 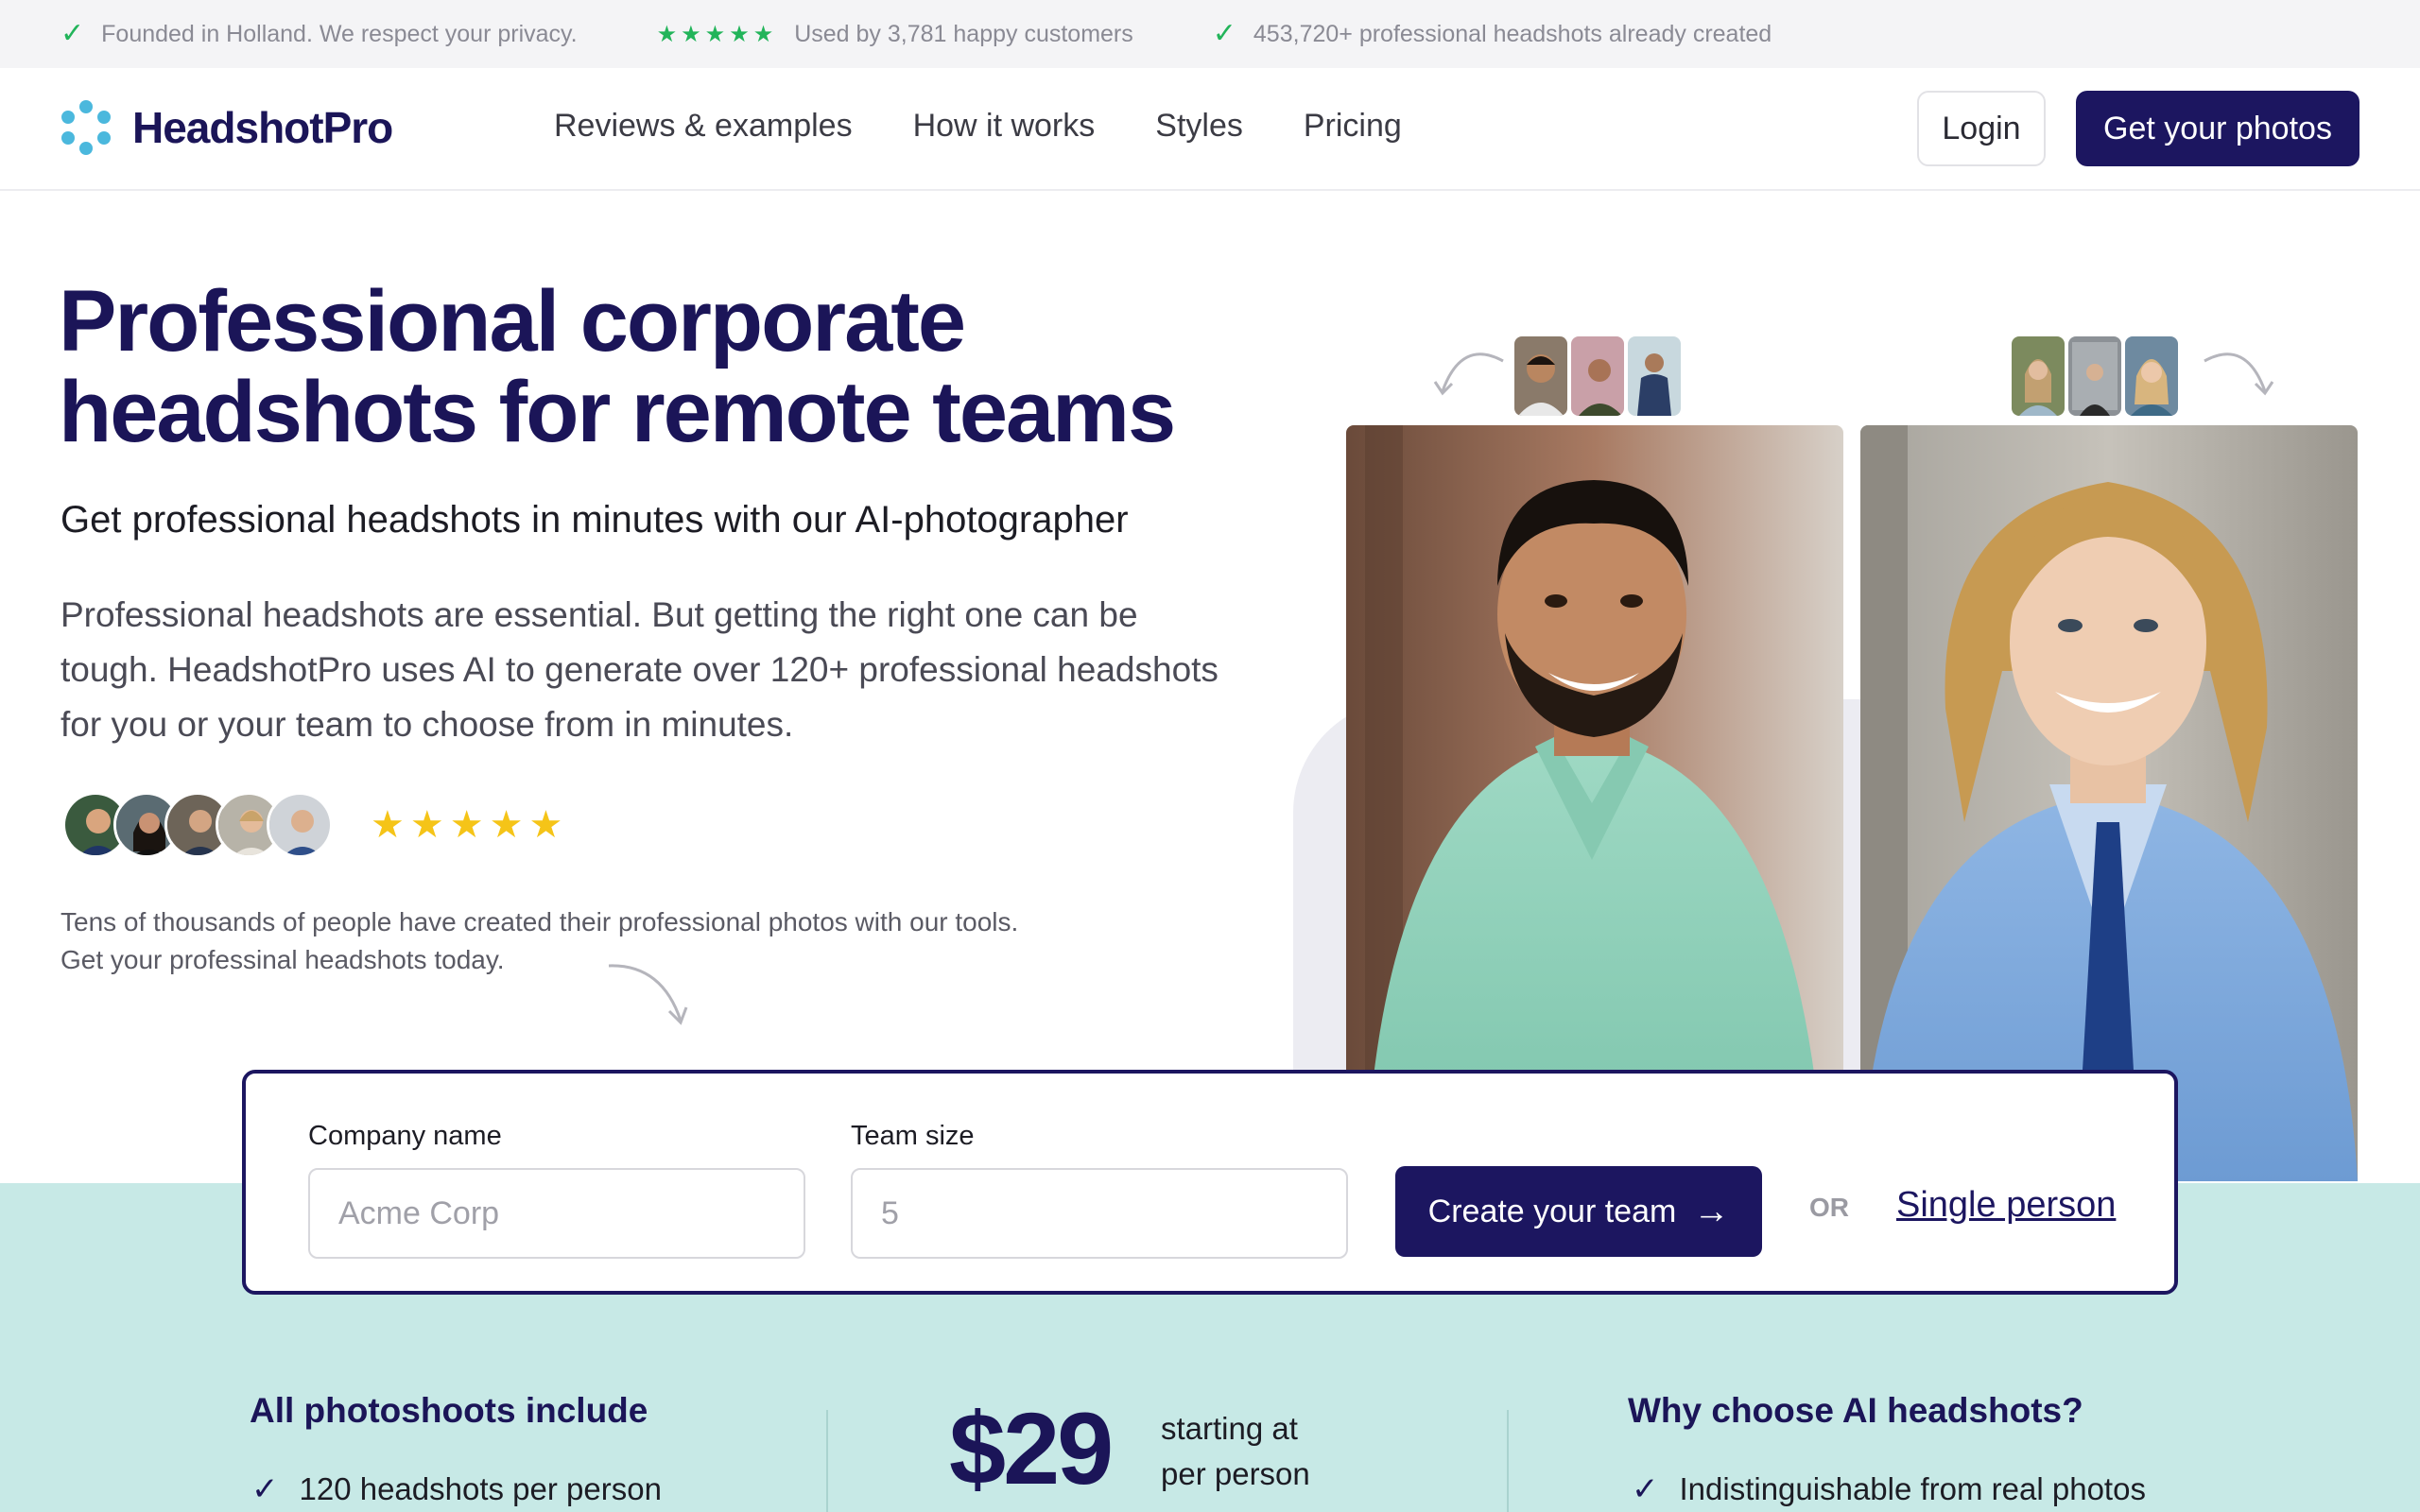 What do you see at coordinates (197, 825) in the screenshot?
I see `customer-avatars` at bounding box center [197, 825].